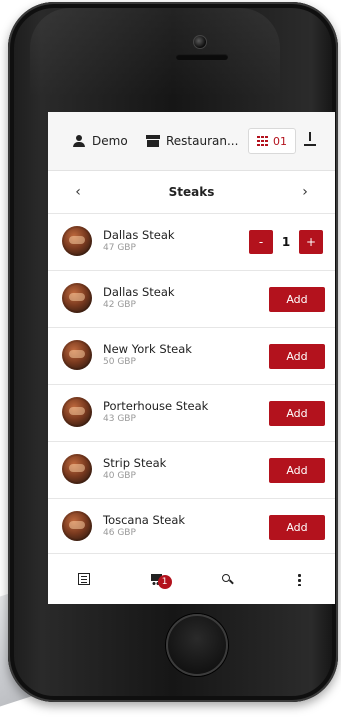  What do you see at coordinates (261, 242) in the screenshot?
I see `decrement-button: -` at bounding box center [261, 242].